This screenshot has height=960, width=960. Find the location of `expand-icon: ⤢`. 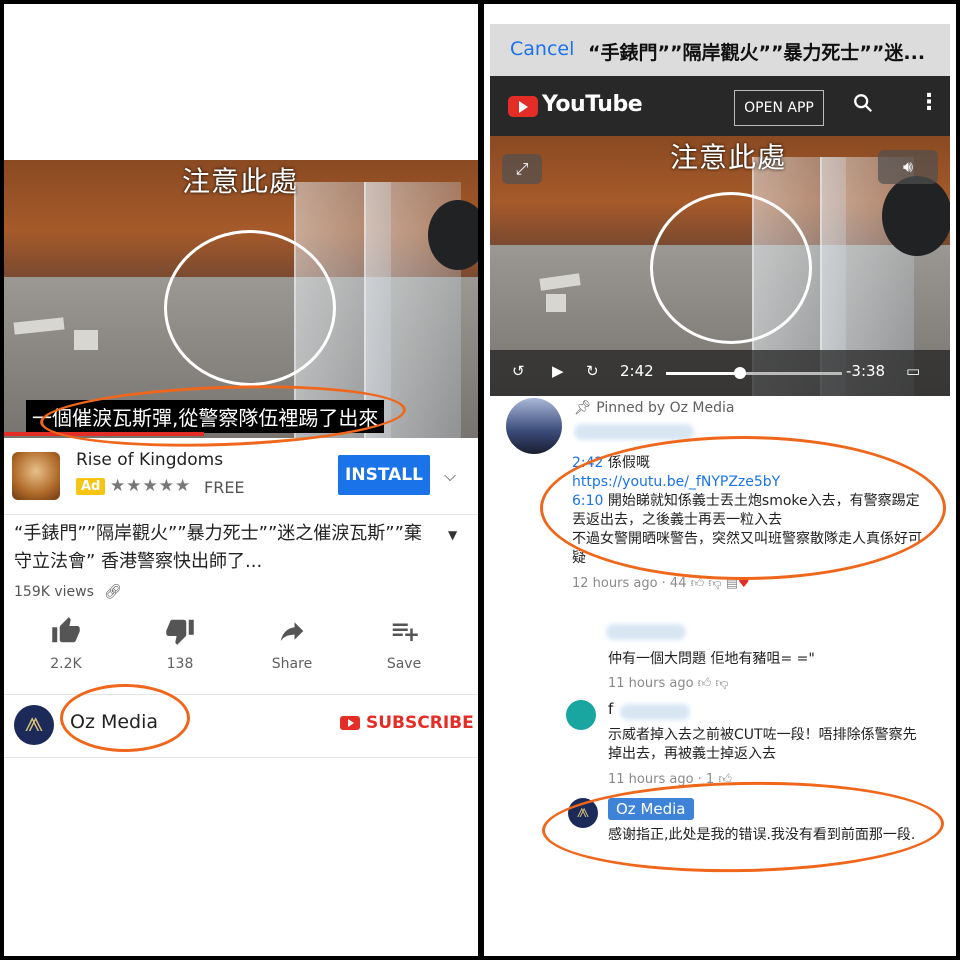

expand-icon: ⤢ is located at coordinates (522, 169).